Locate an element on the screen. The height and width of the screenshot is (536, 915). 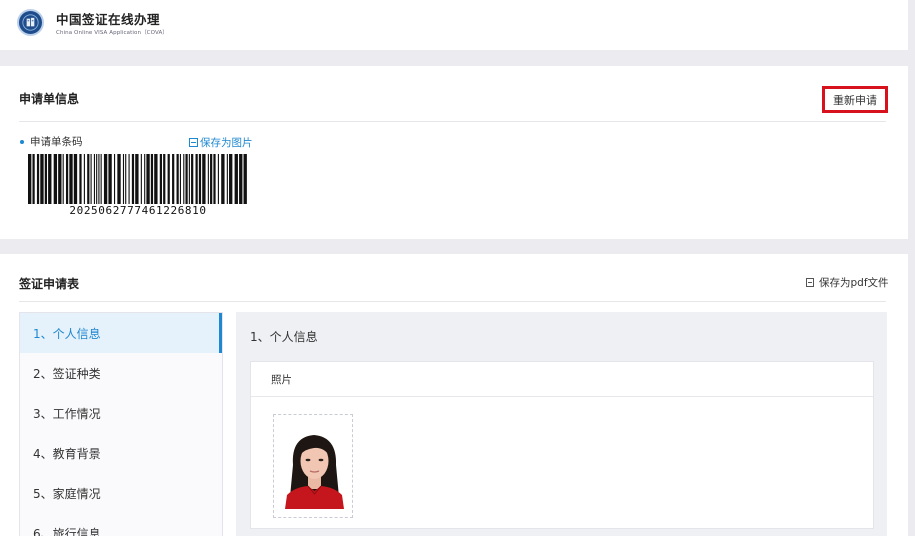
bullet-icon is located at coordinates (22, 141).